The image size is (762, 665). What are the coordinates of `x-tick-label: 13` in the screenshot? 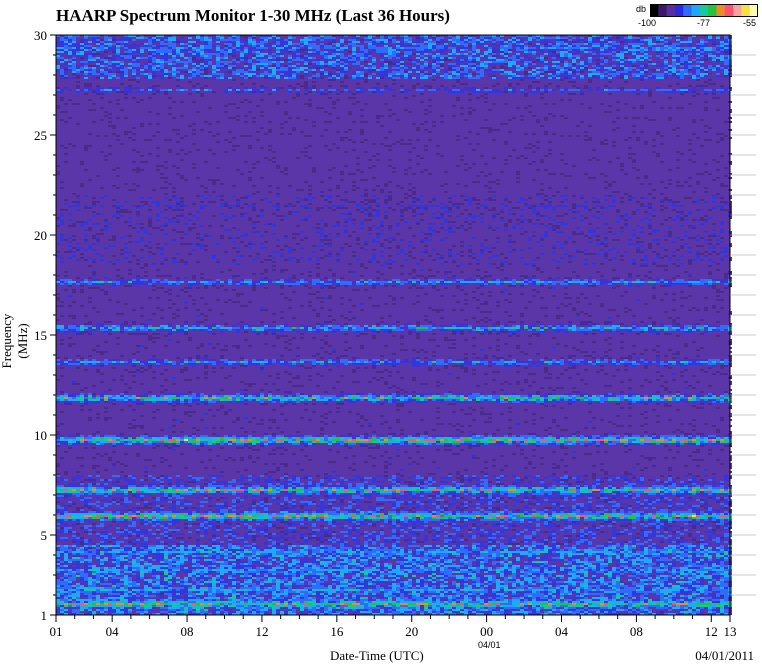 It's located at (730, 631).